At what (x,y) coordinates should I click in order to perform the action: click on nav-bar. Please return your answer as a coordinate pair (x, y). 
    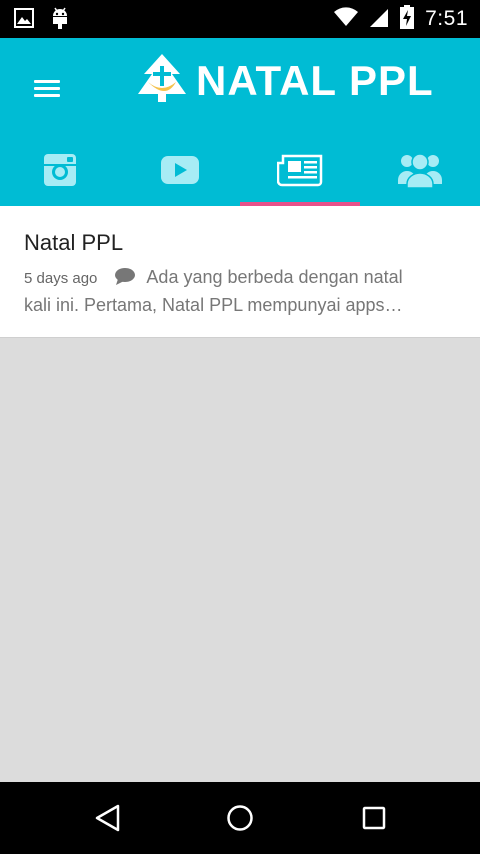
    Looking at the image, I should click on (240, 818).